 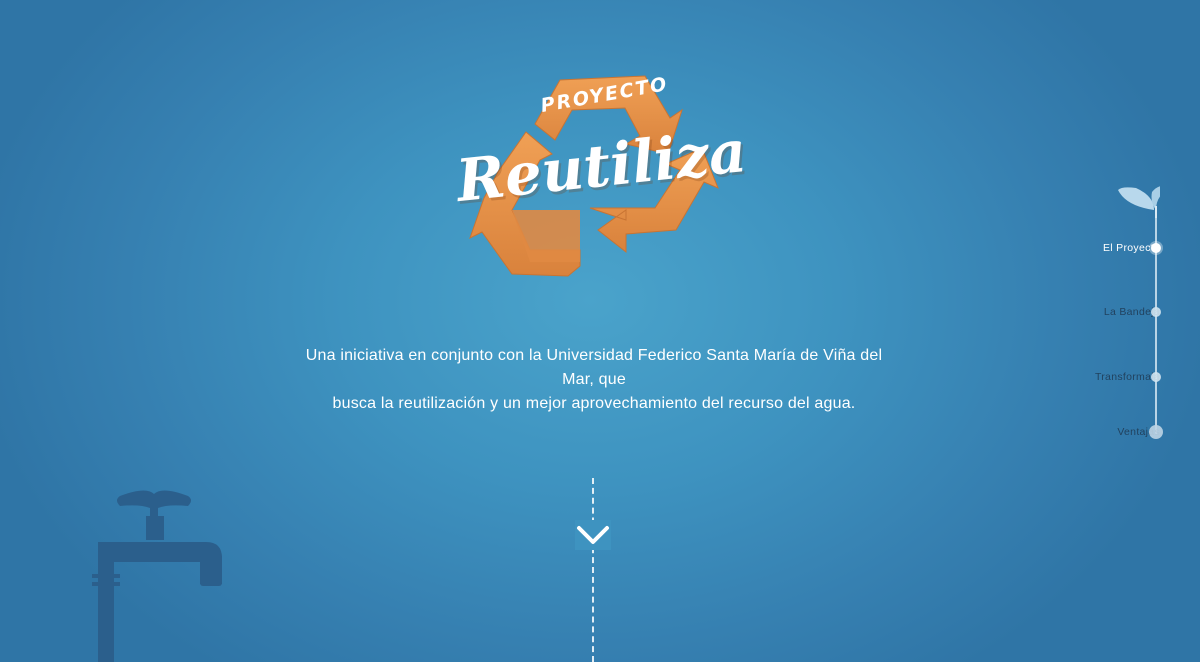 What do you see at coordinates (1156, 312) in the screenshot?
I see `nav-dot-la-bandeja` at bounding box center [1156, 312].